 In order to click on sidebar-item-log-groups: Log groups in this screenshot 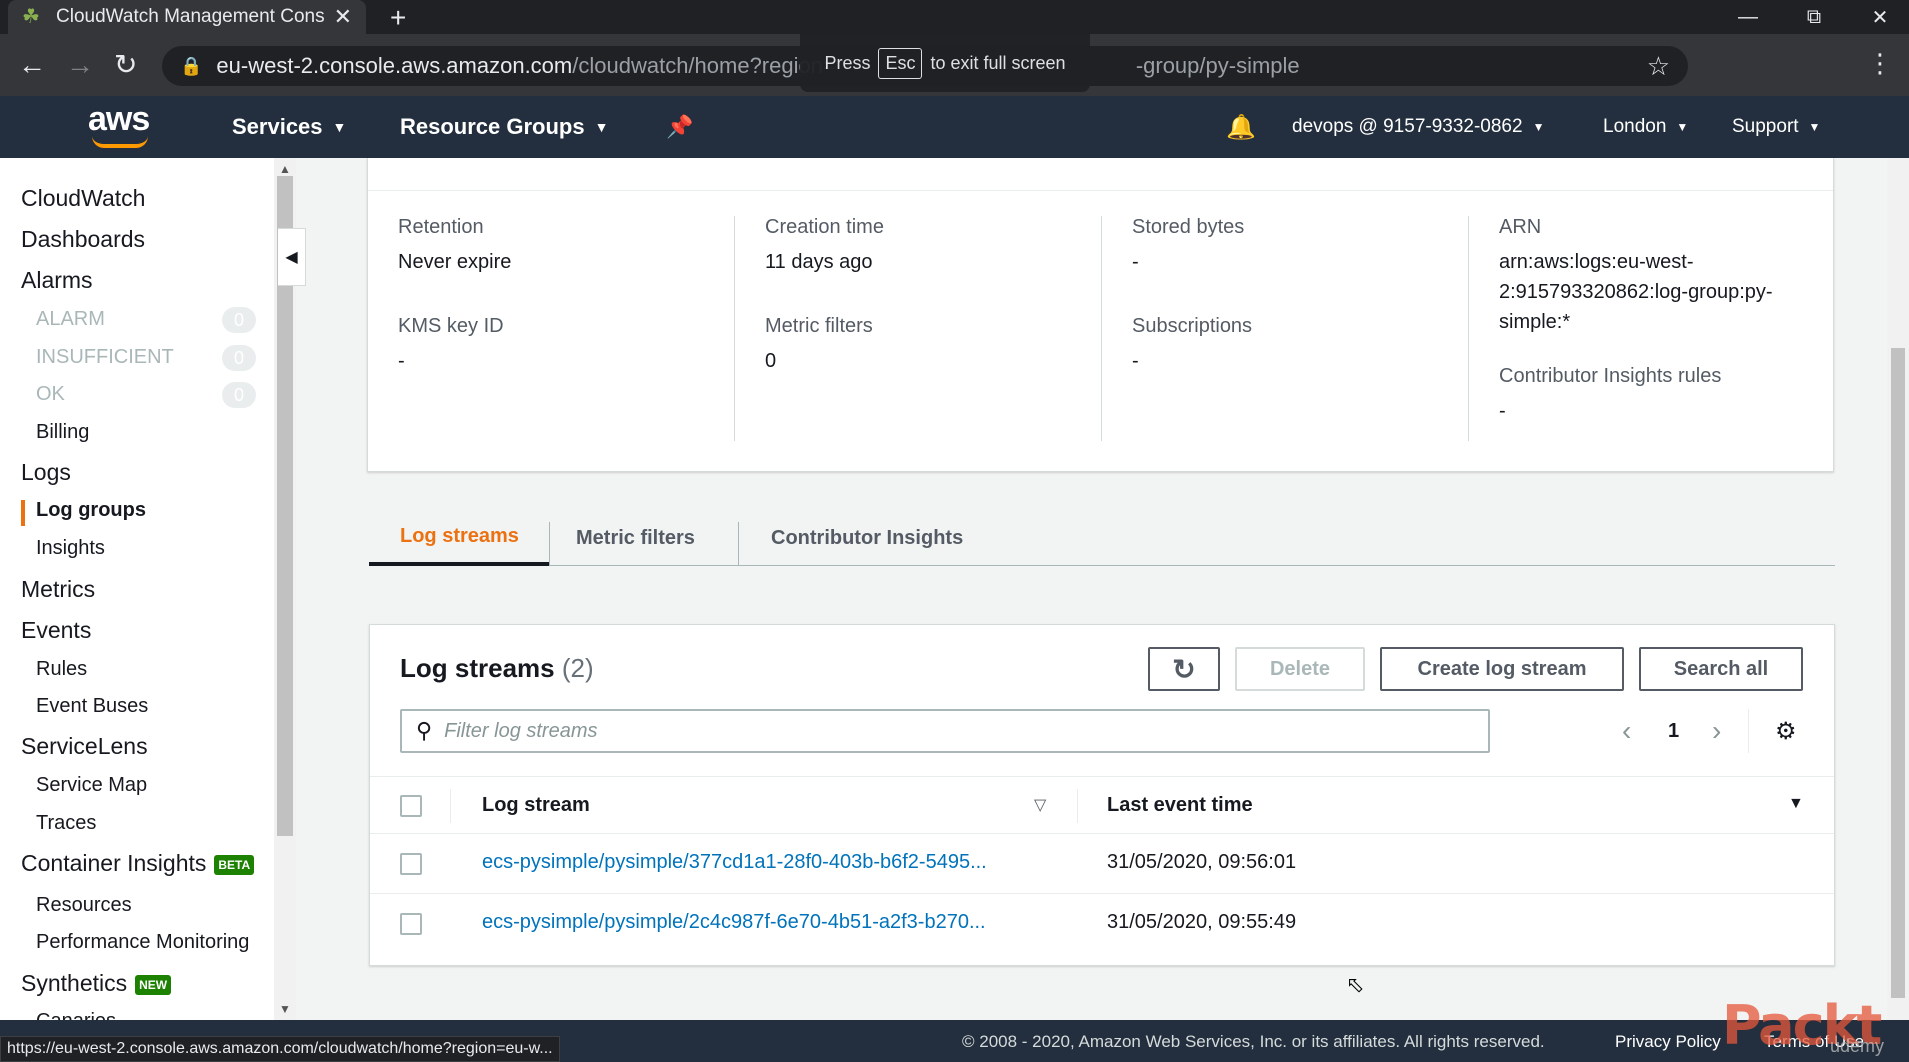, I will do `click(91, 510)`.